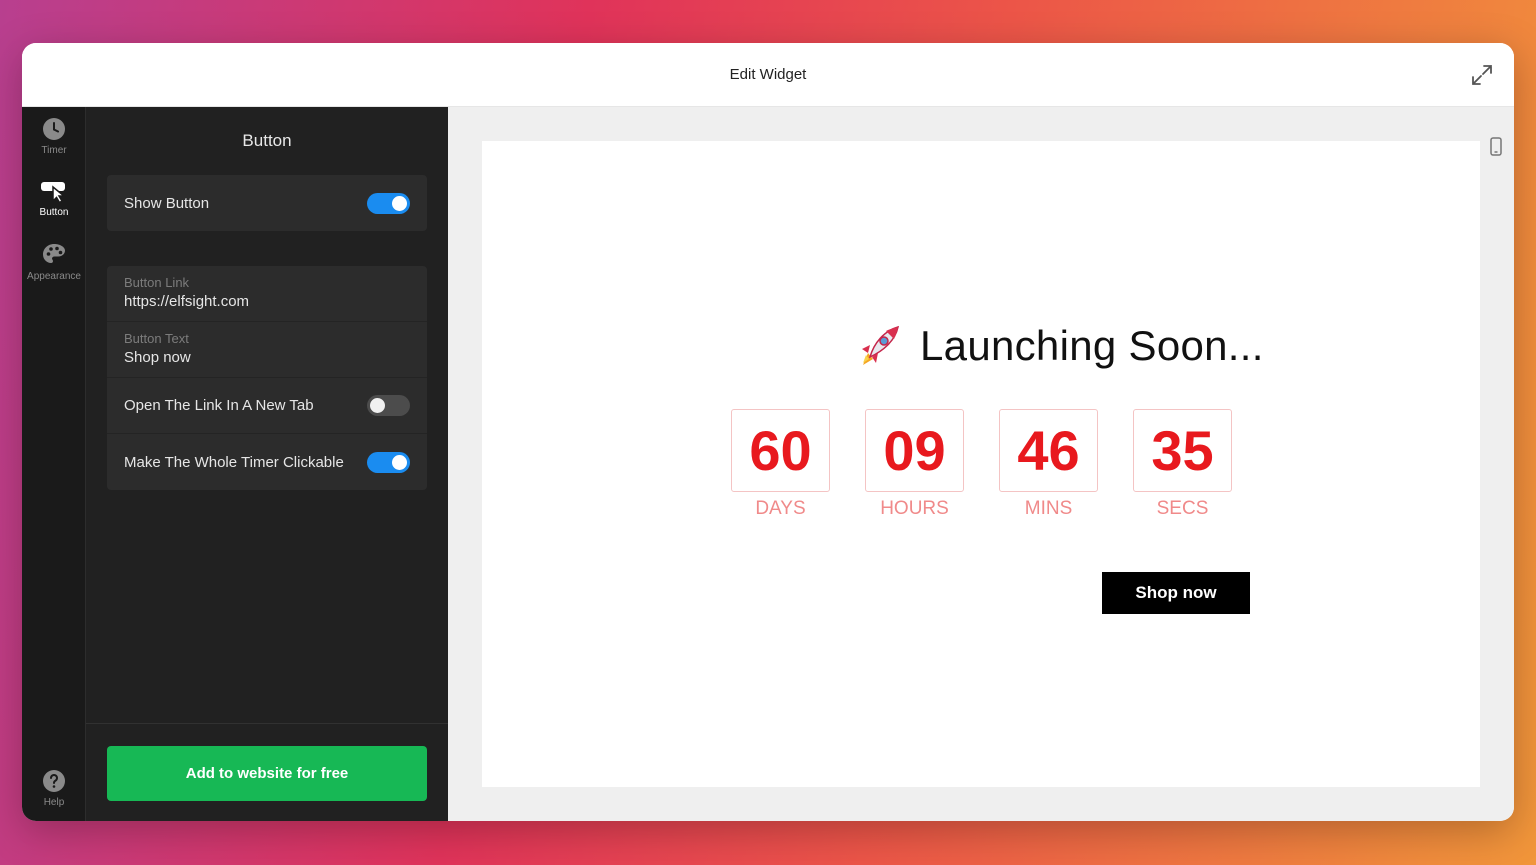  I want to click on days-value: 60, so click(780, 450).